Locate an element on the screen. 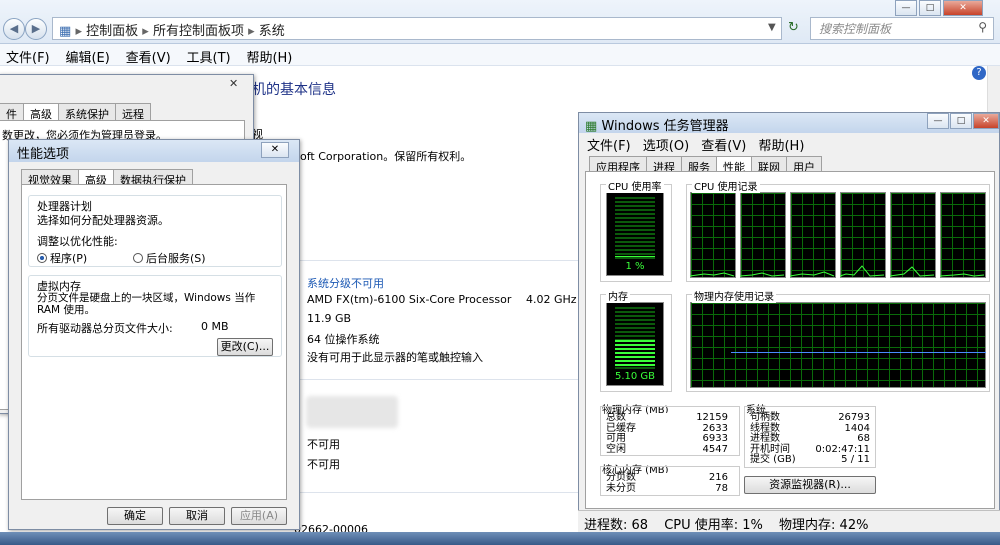 Image resolution: width=1000 pixels, height=545 pixels. vm-description: 分页文件是硬盘上的一块区域，Windows 当作 RAM 使用。 is located at coordinates (146, 304).